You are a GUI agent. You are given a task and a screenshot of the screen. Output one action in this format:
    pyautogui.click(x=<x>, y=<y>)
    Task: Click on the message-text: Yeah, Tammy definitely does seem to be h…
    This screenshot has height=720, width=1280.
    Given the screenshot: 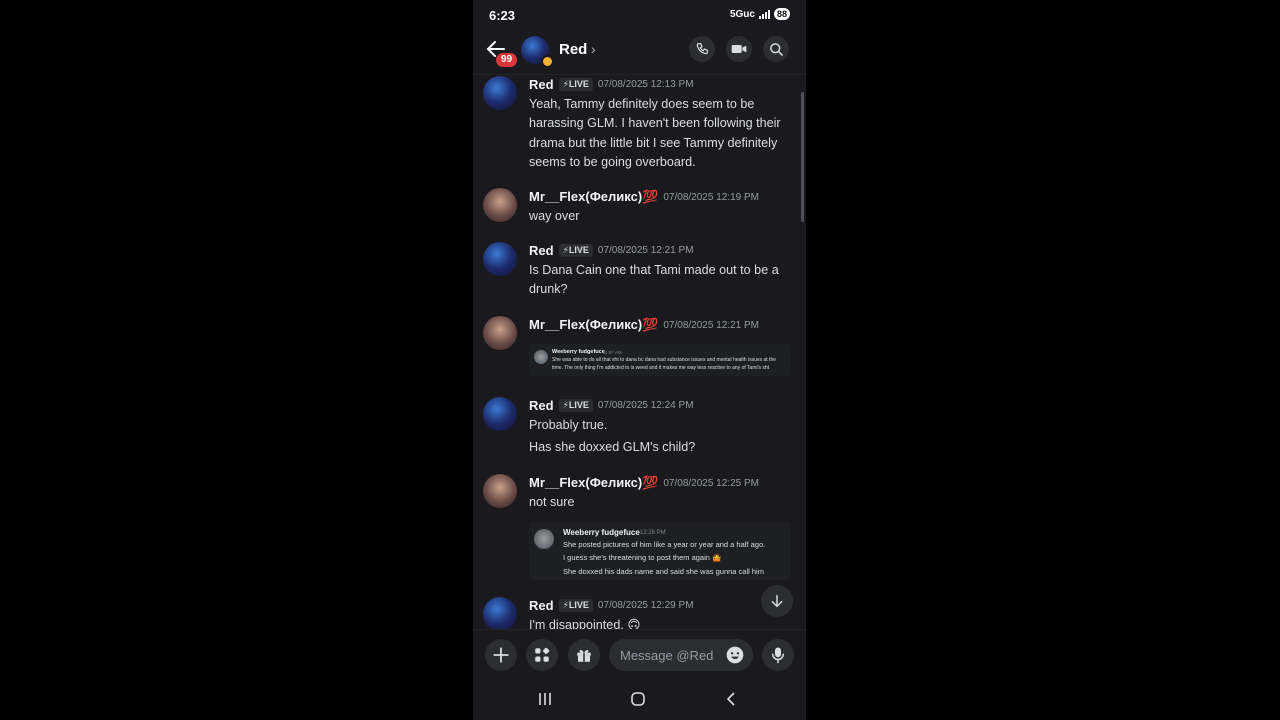 What is the action you would take?
    pyautogui.click(x=655, y=133)
    